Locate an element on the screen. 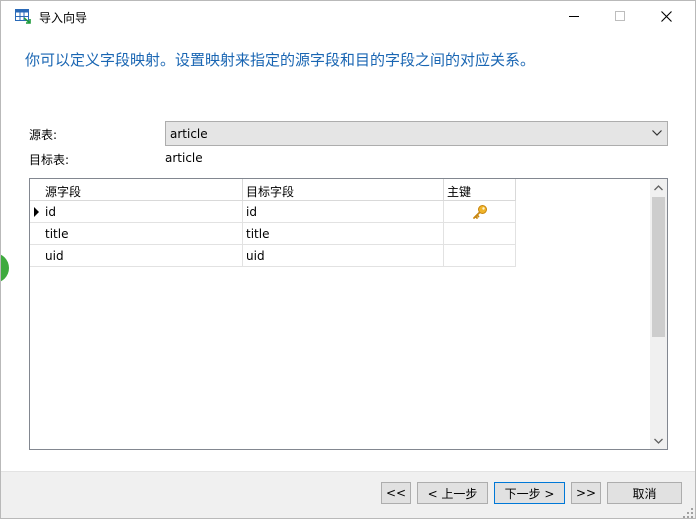 The height and width of the screenshot is (519, 696). table-row: id id is located at coordinates (273, 212).